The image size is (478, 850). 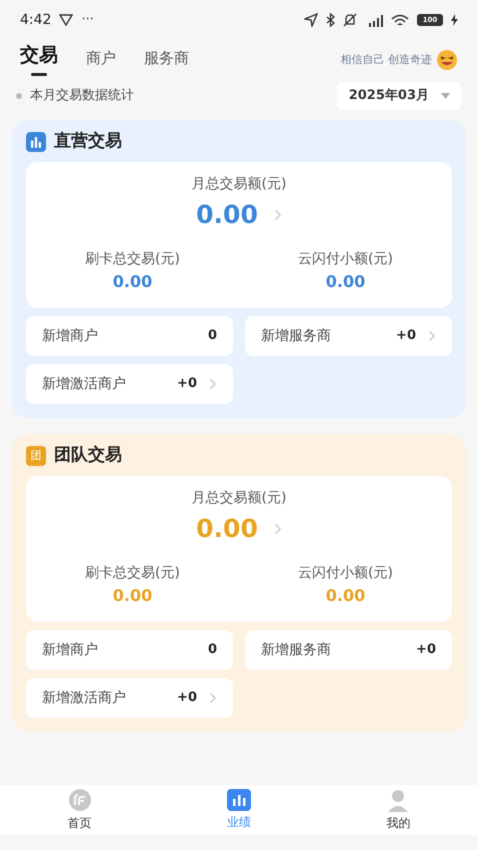 I want to click on bluetooth-icon, so click(x=330, y=20).